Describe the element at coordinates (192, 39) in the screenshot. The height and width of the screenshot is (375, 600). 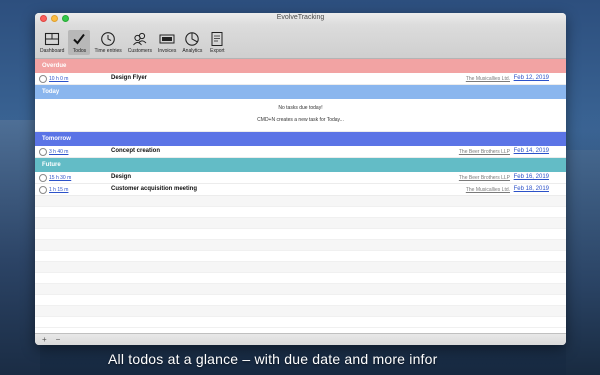
I see `analytics-icon` at that location.